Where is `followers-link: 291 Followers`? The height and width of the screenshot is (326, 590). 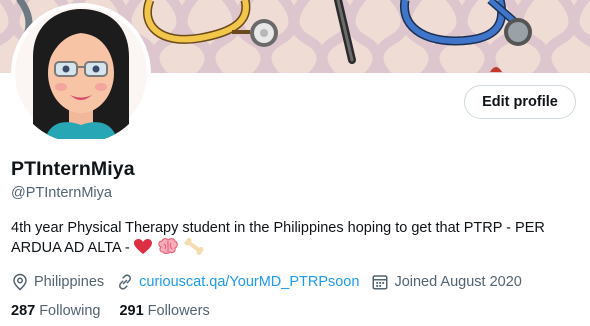
followers-link: 291 Followers is located at coordinates (164, 311).